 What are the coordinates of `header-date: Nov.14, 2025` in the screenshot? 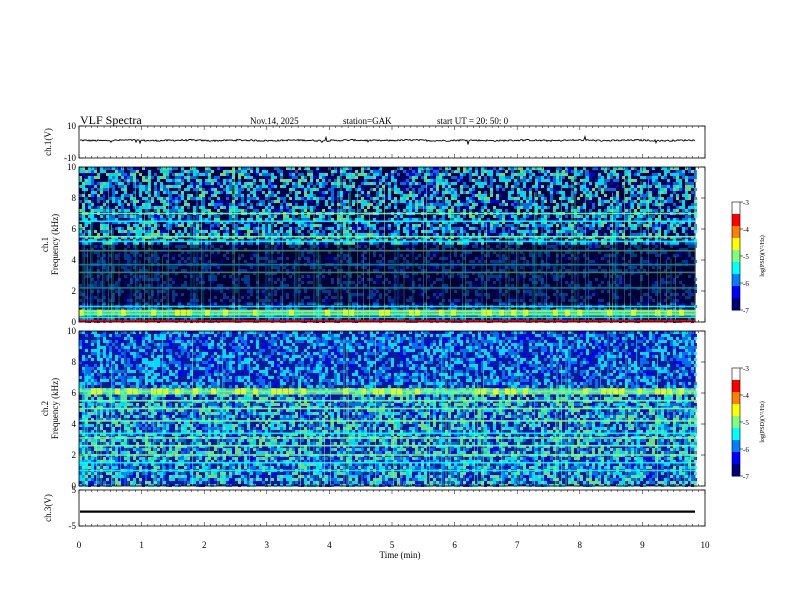 It's located at (274, 121).